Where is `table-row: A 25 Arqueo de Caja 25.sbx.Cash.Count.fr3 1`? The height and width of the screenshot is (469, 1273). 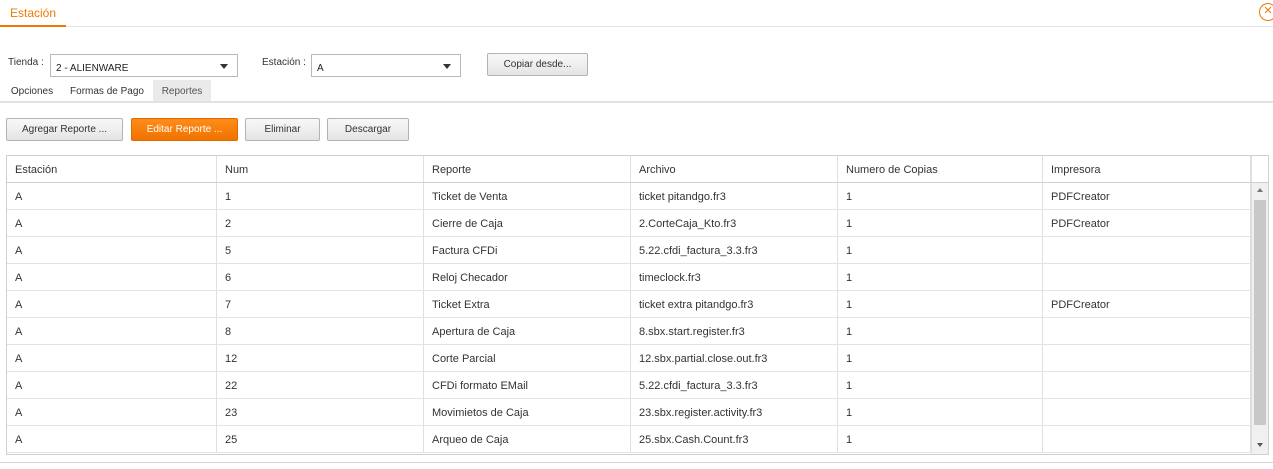
table-row: A 25 Arqueo de Caja 25.sbx.Cash.Count.fr3 1 is located at coordinates (629, 439).